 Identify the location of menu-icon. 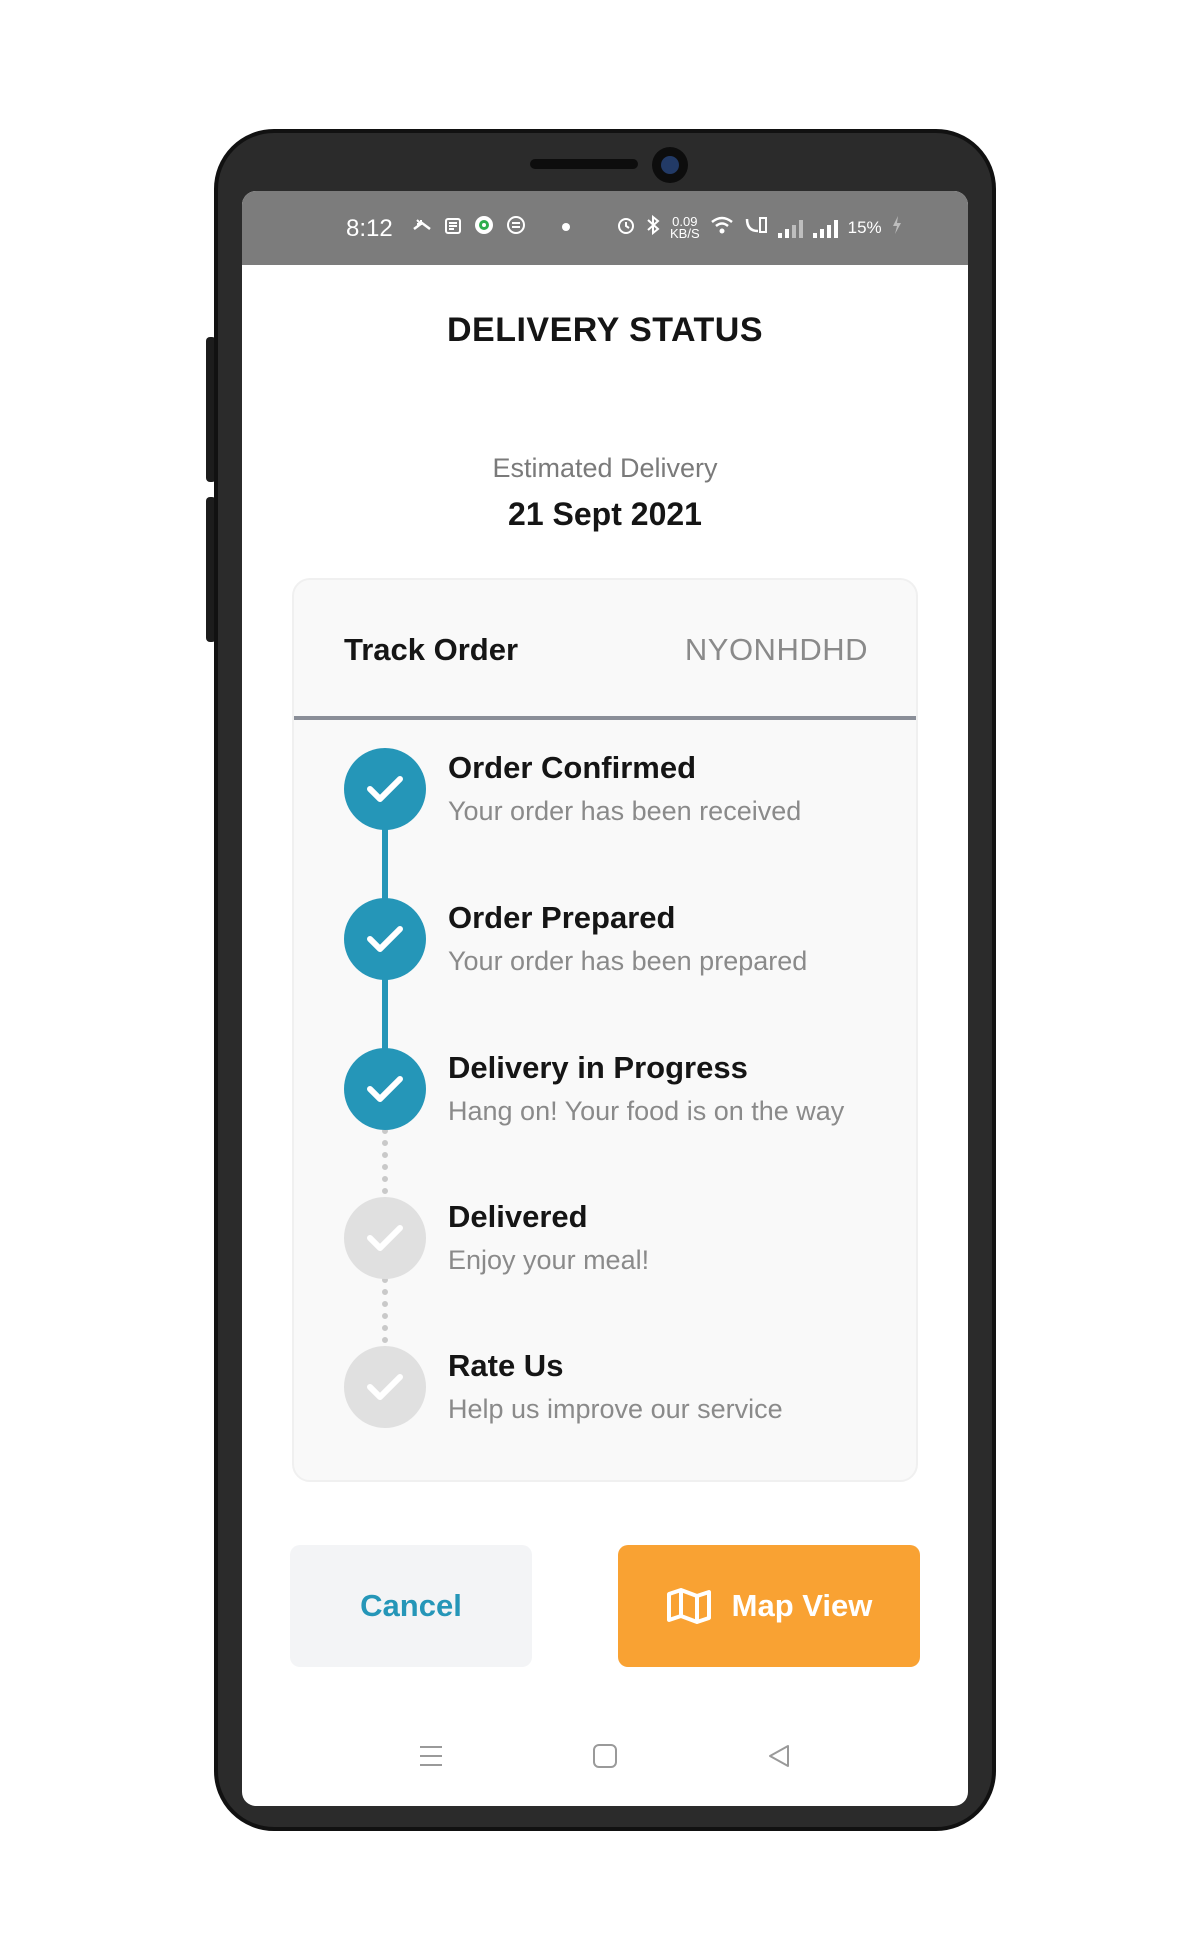
(431, 1756).